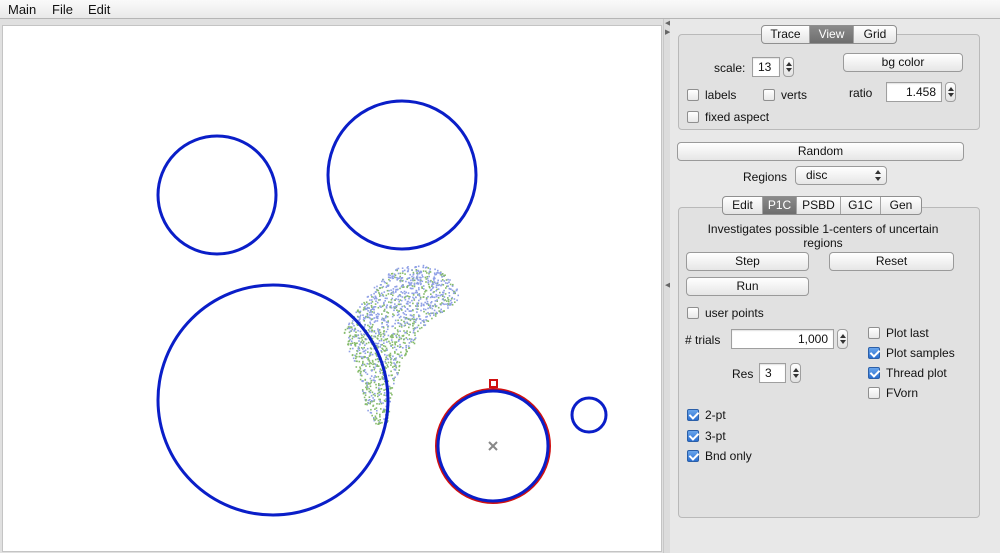 The height and width of the screenshot is (553, 1000). What do you see at coordinates (874, 393) in the screenshot?
I see `fvorn-checkbox` at bounding box center [874, 393].